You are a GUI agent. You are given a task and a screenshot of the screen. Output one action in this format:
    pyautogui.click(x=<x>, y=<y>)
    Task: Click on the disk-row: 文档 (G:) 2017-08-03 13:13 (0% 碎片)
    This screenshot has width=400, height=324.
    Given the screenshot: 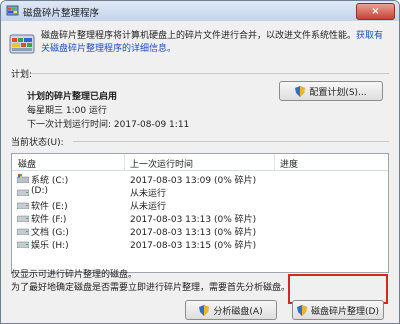 What is the action you would take?
    pyautogui.click(x=200, y=231)
    